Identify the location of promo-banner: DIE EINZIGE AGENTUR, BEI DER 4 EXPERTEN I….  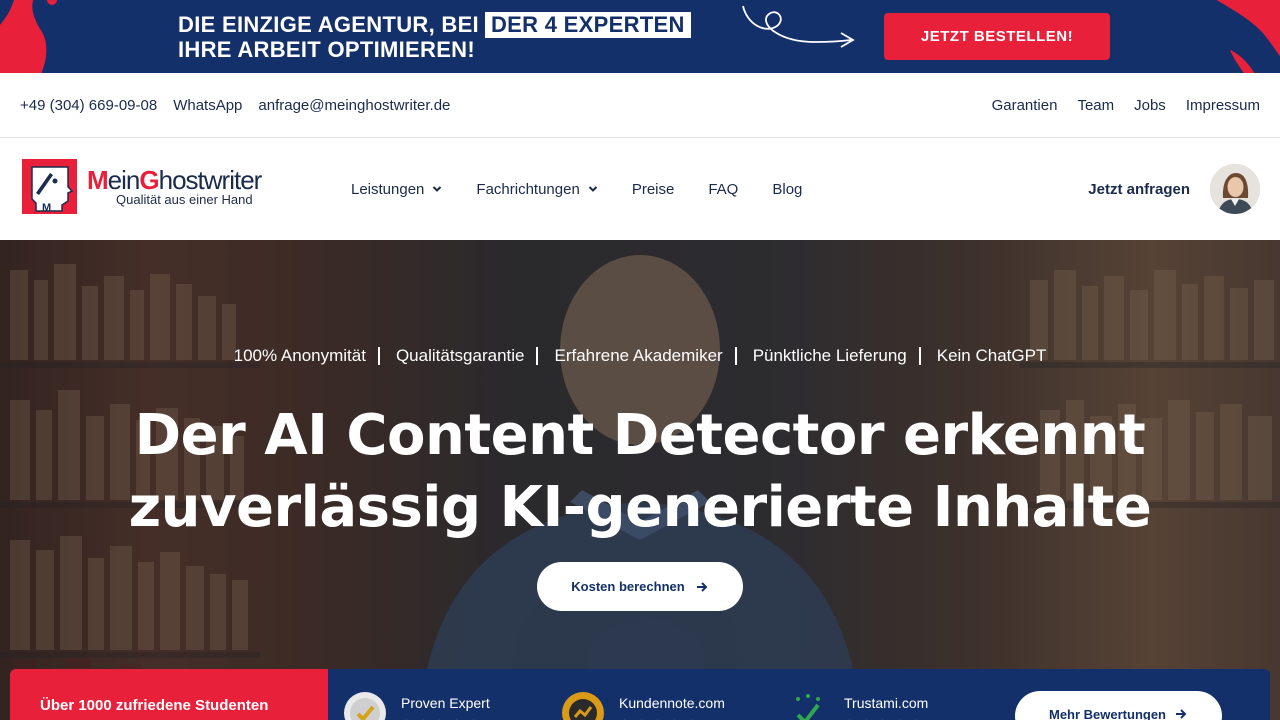
(640, 36).